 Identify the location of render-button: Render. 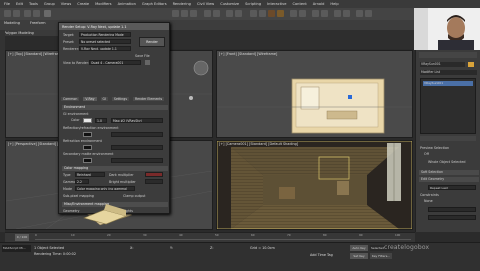
(152, 42).